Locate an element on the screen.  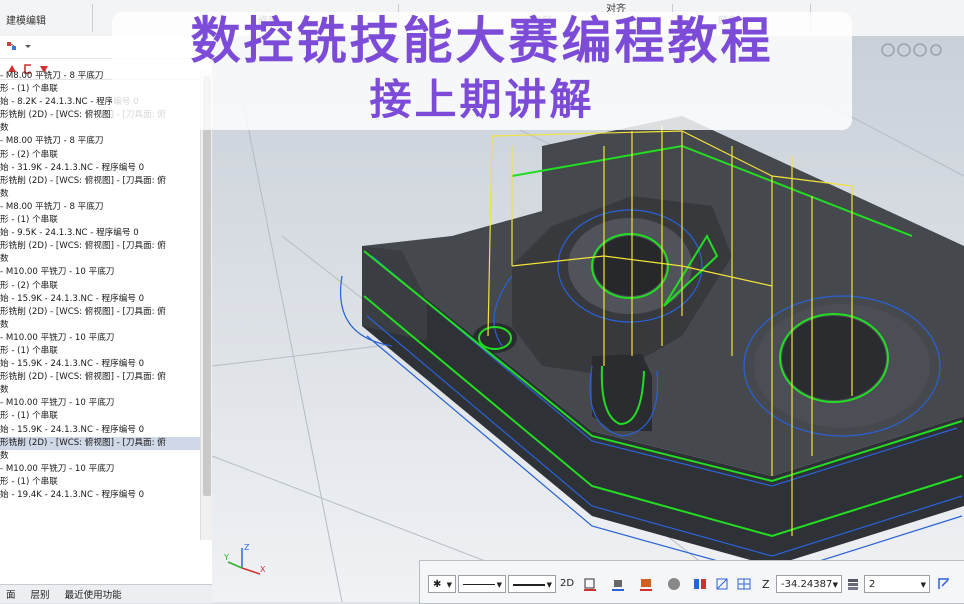
attribute-toolbar: ✱ ▼ ▼ ▼ 2D Z -34.24387 ▼ 2 ▼ is located at coordinates (691, 582).